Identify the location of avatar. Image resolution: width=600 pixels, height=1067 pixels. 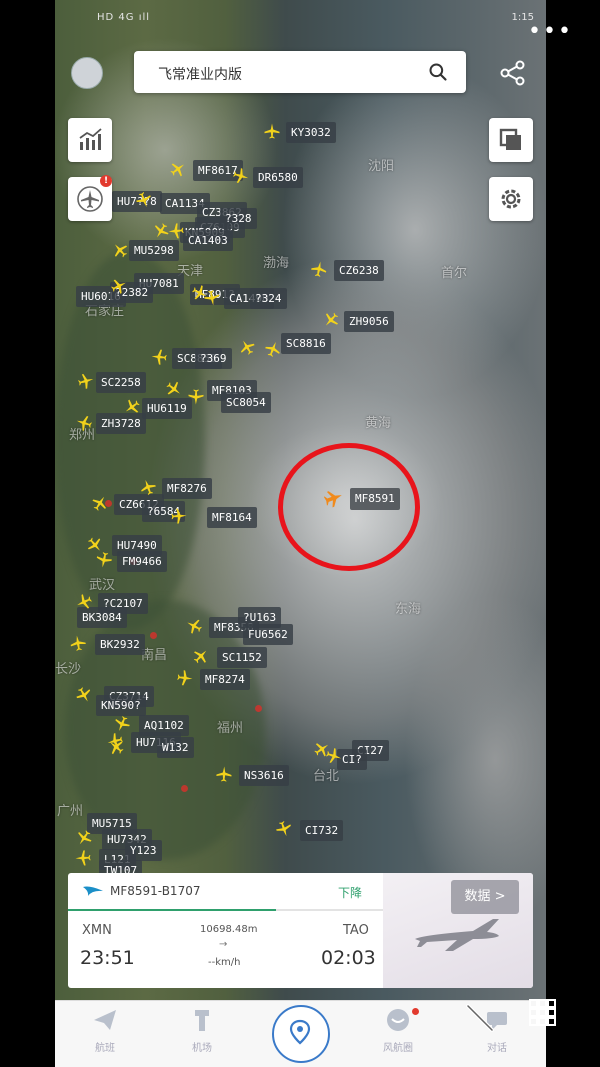
(87, 73).